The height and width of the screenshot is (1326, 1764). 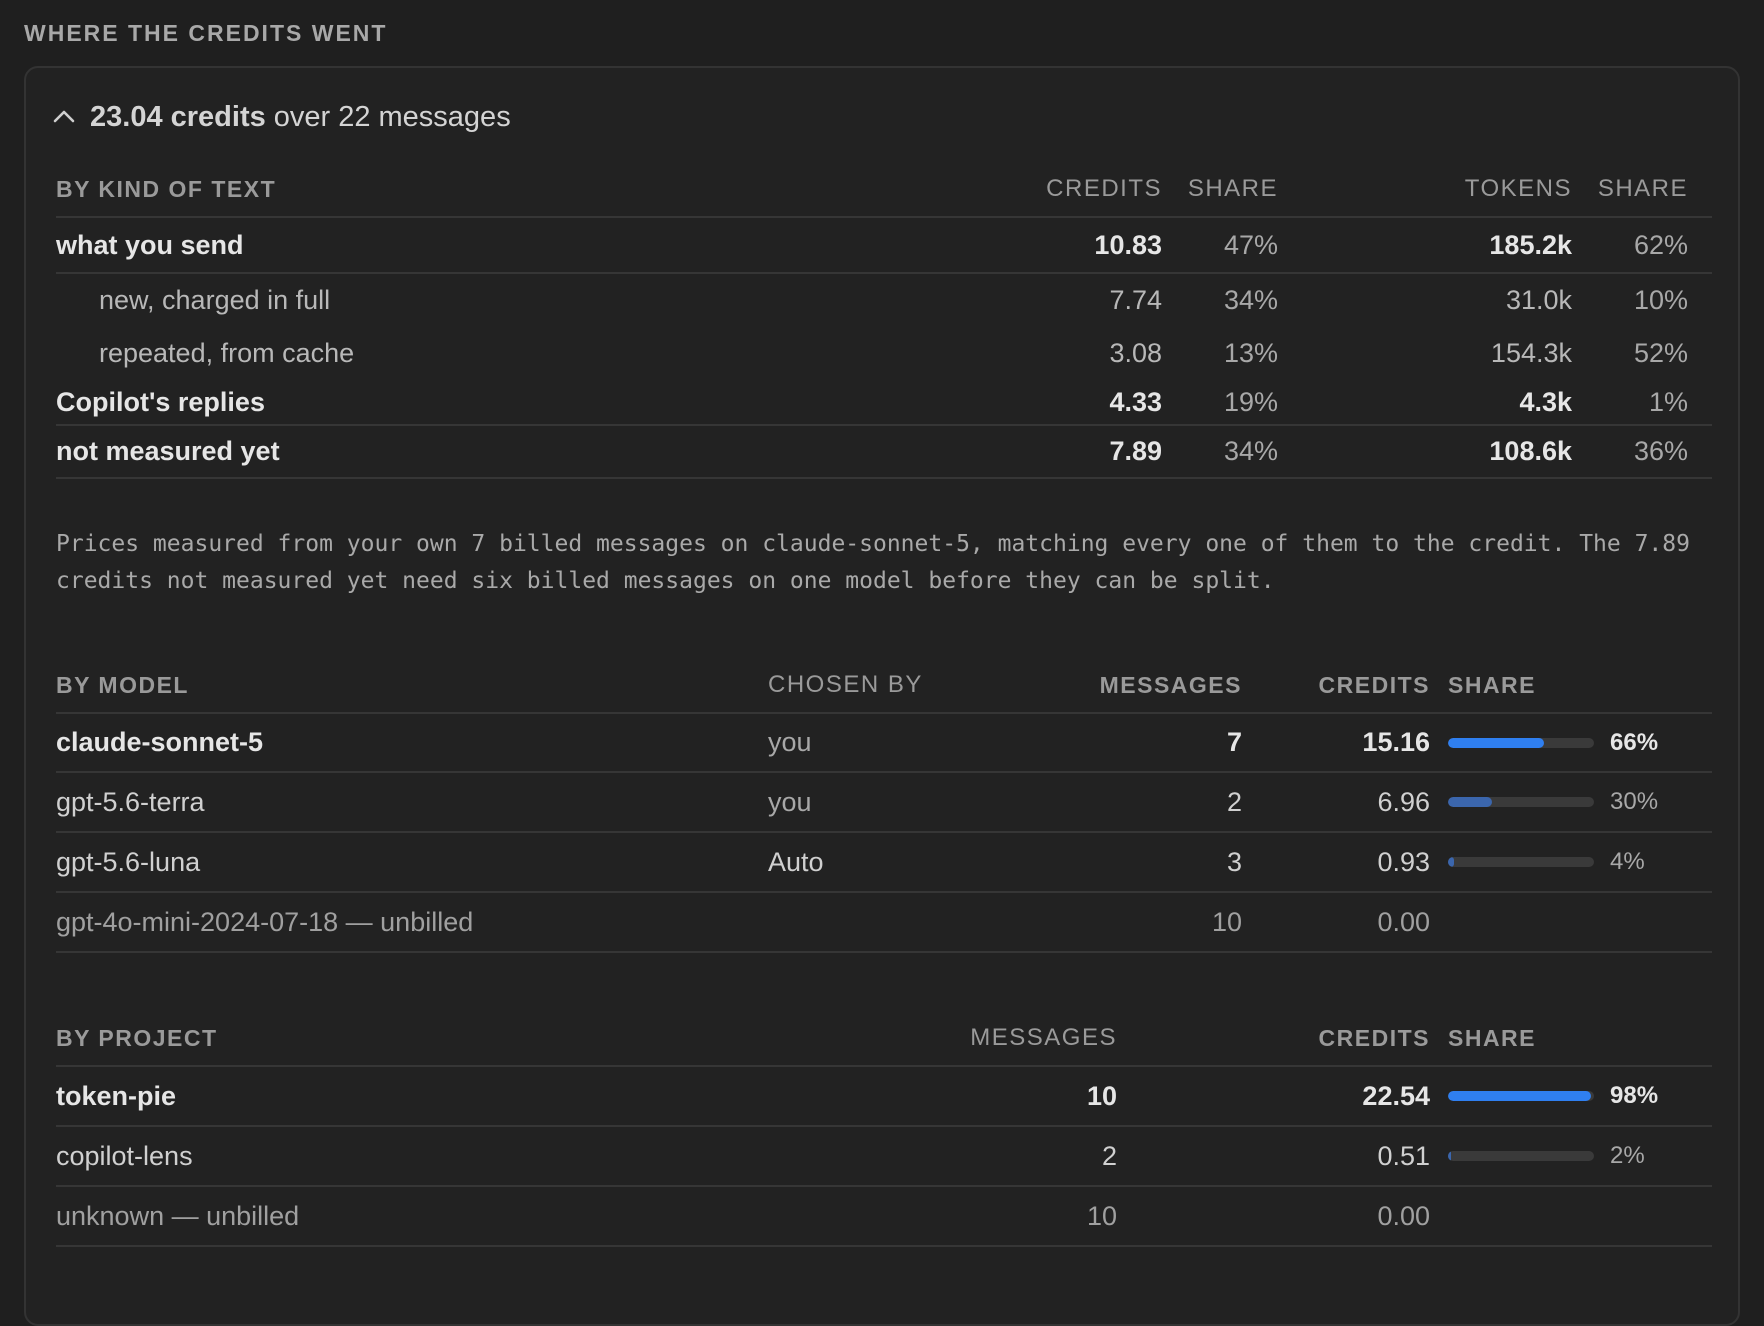 What do you see at coordinates (884, 300) in the screenshot?
I see `table-row: new, charged in full 7.74 34% 31.0k 10%` at bounding box center [884, 300].